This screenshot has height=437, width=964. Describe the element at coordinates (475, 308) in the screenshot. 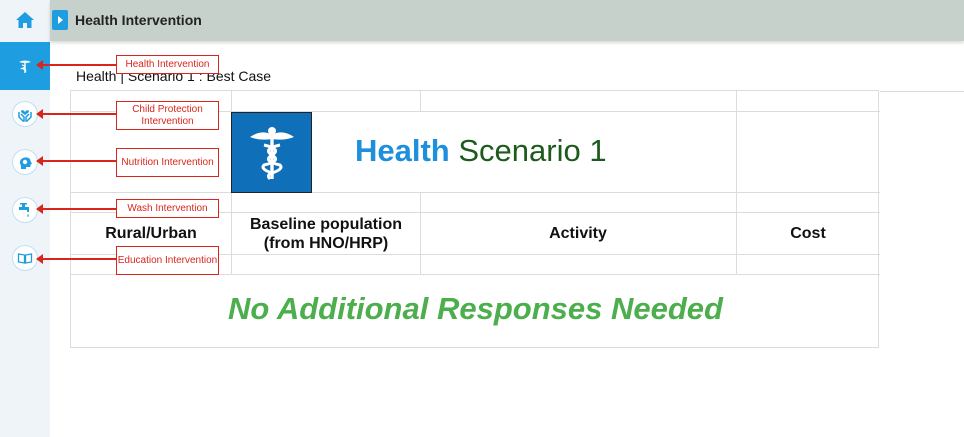

I see `empty-state-message: No Additional Responses Needed` at that location.